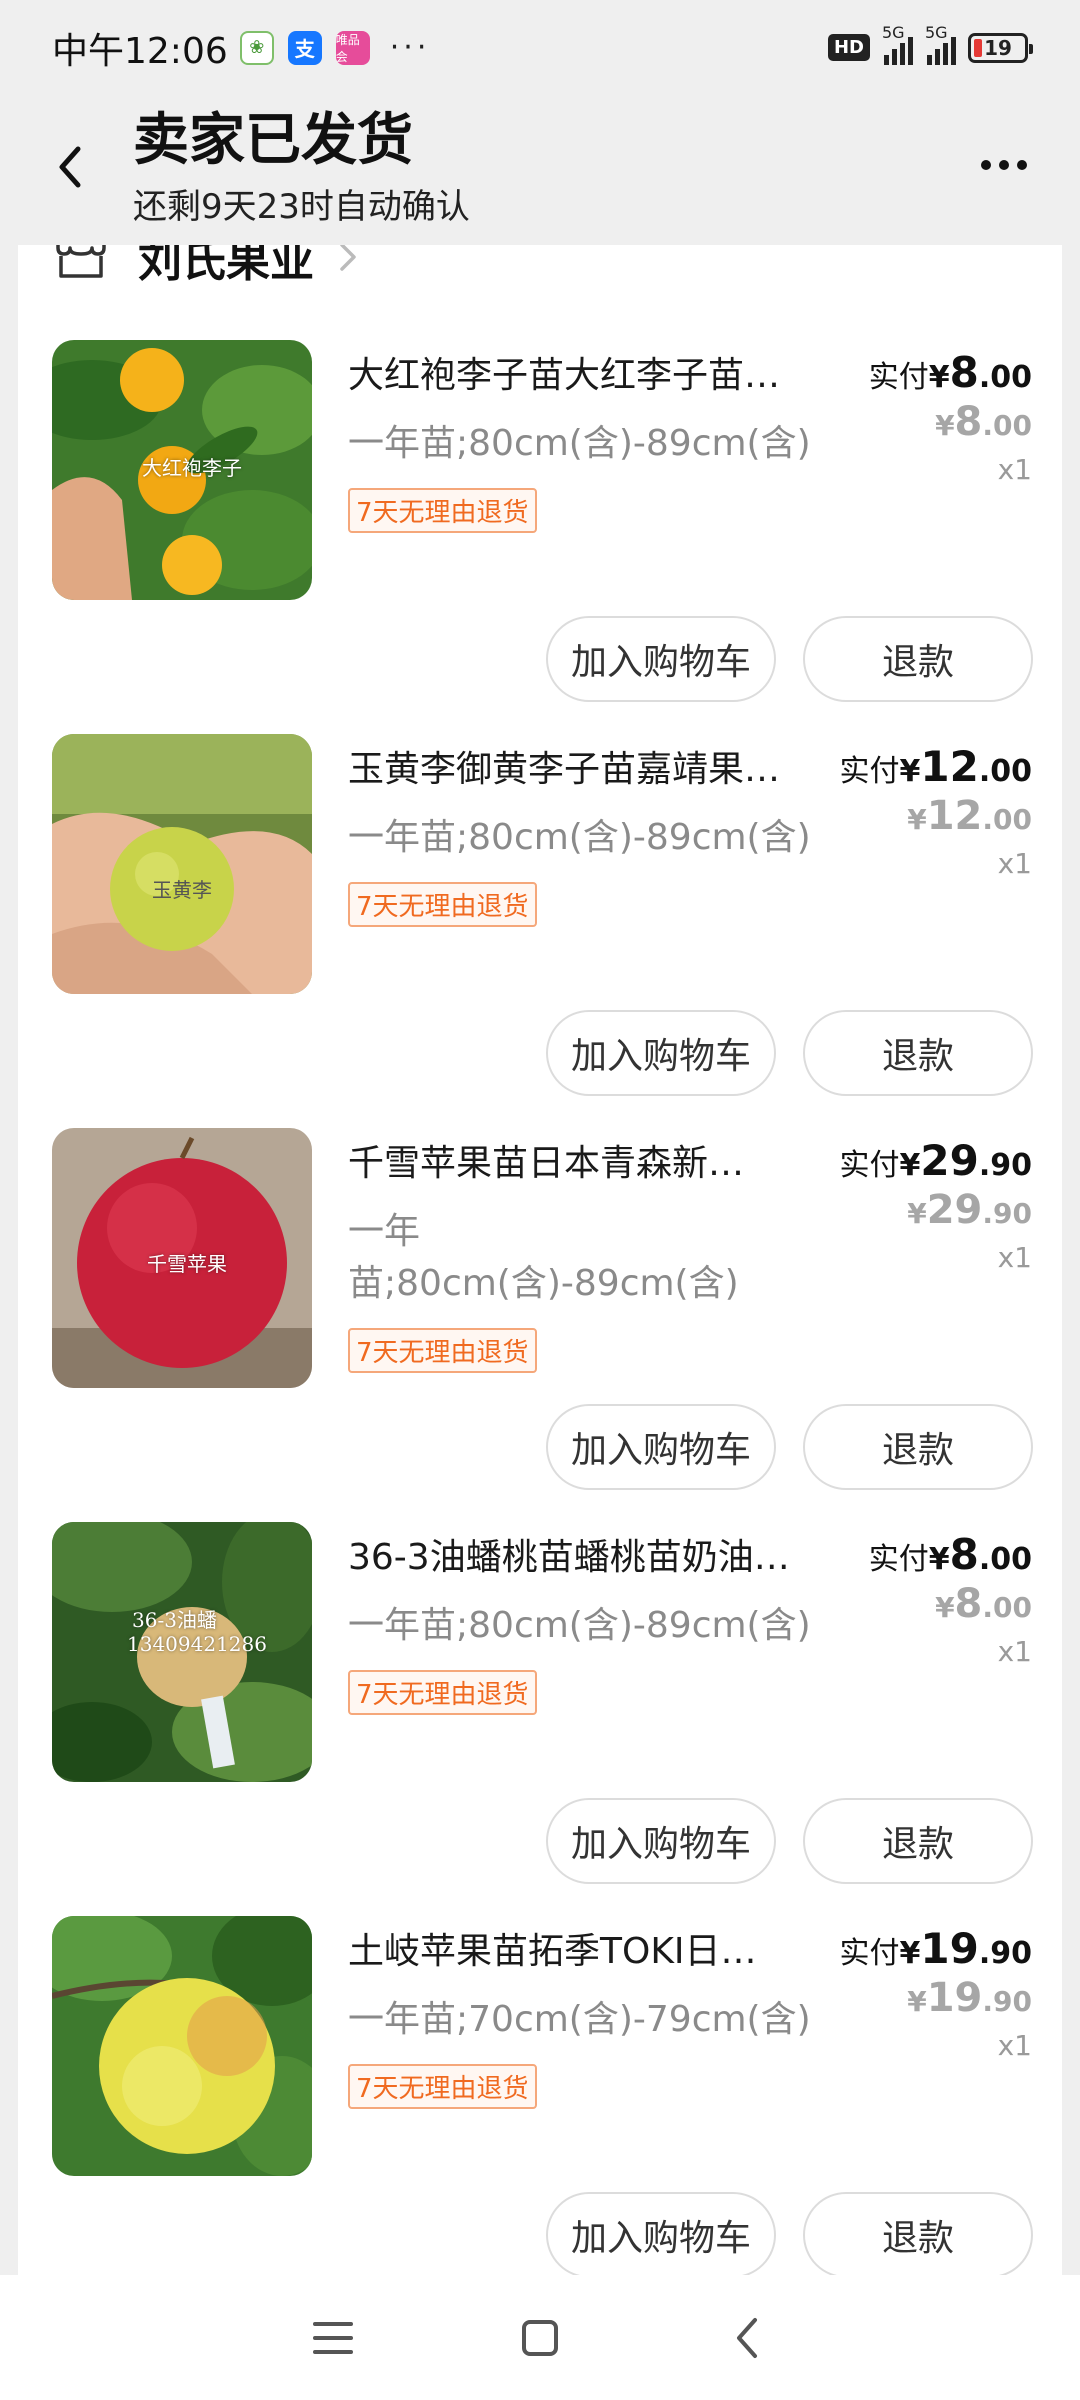  I want to click on price-block: 实付¥29.90 ¥29.90 x1, so click(936, 1205).